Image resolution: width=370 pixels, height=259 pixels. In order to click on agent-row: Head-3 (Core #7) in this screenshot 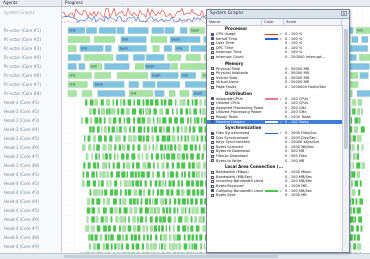, I will do `click(30, 156)`.